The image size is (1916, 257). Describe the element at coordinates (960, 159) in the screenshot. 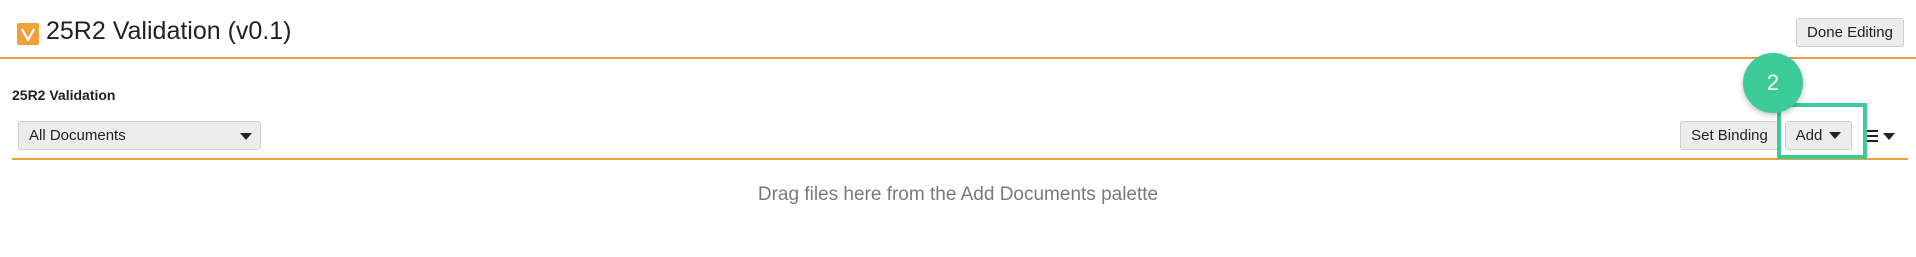

I see `section-divider` at that location.